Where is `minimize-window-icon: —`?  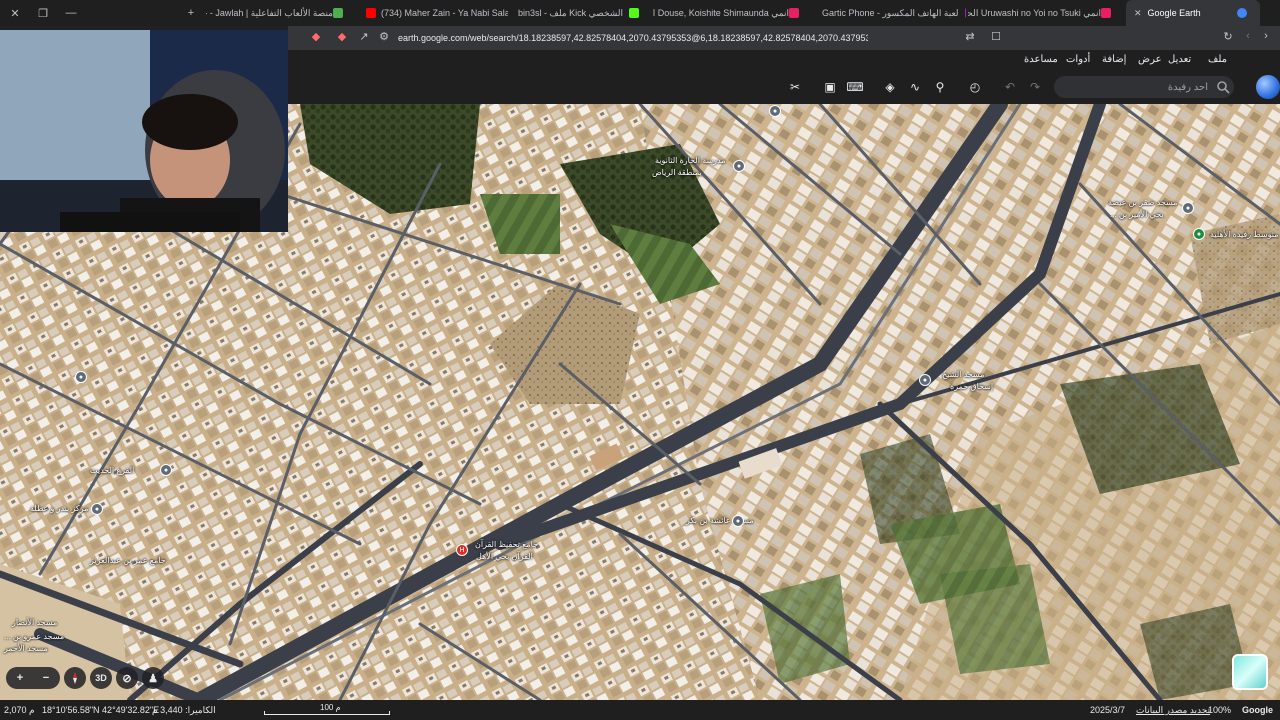 minimize-window-icon: — is located at coordinates (71, 13).